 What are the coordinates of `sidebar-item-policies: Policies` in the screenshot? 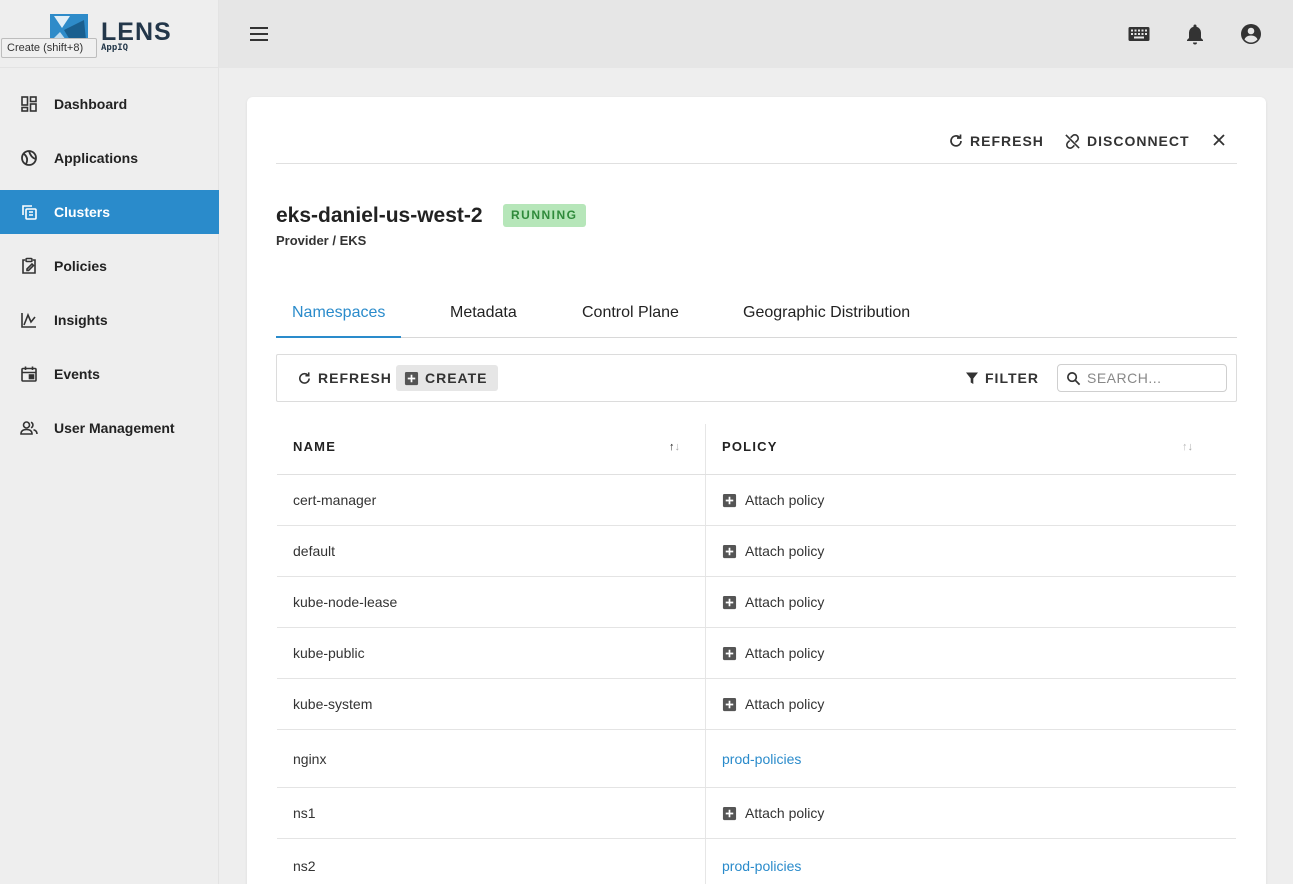 It's located at (109, 266).